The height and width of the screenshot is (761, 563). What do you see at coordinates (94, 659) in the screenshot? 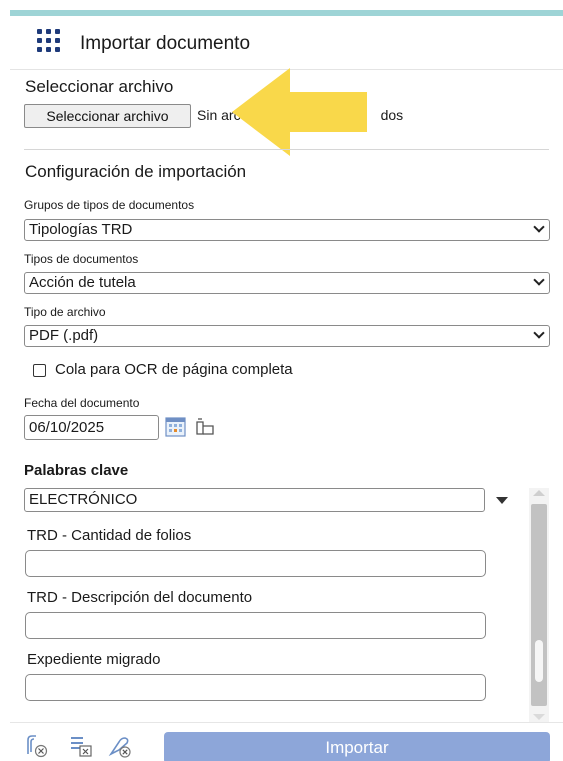
I see `migrated-record-label: Expediente migrado` at bounding box center [94, 659].